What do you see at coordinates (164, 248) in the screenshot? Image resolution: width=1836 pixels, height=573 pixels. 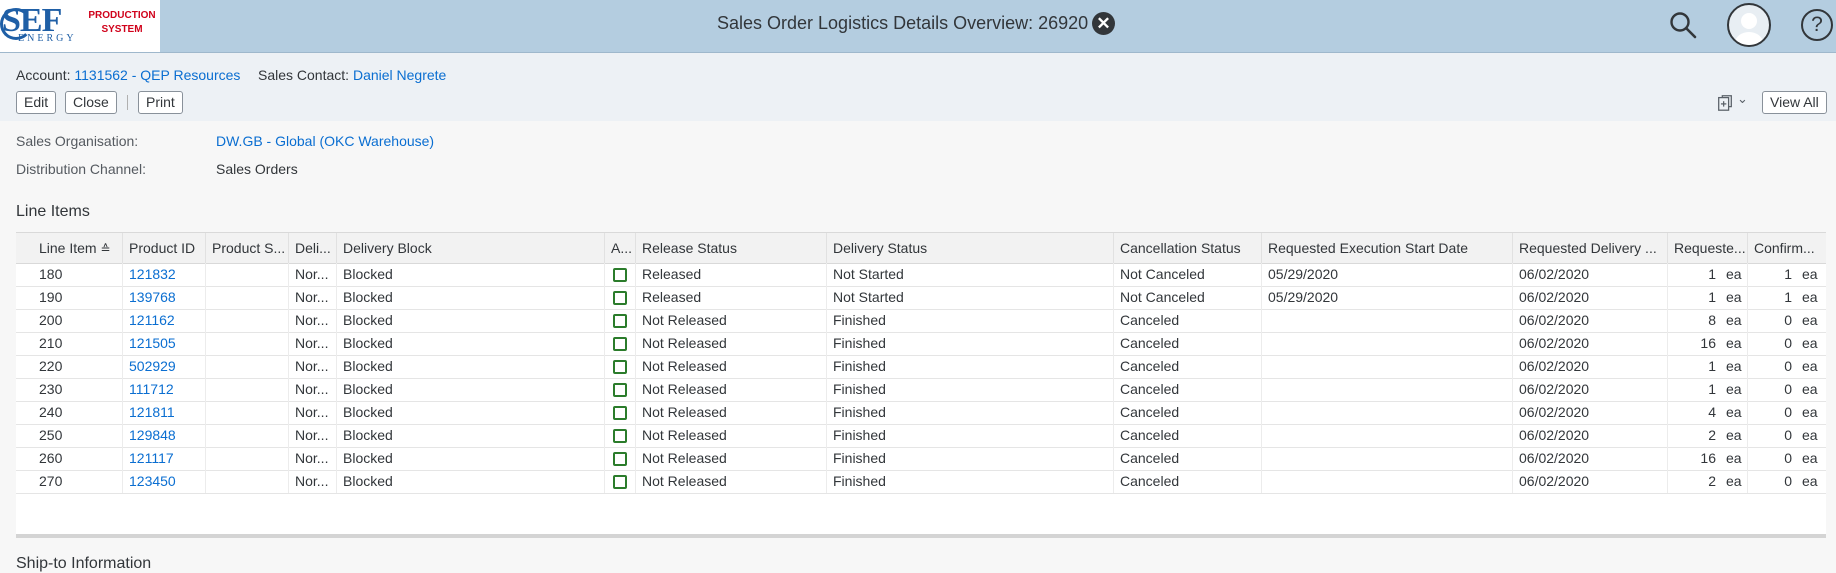 I see `column-header-product-id: Product ID` at bounding box center [164, 248].